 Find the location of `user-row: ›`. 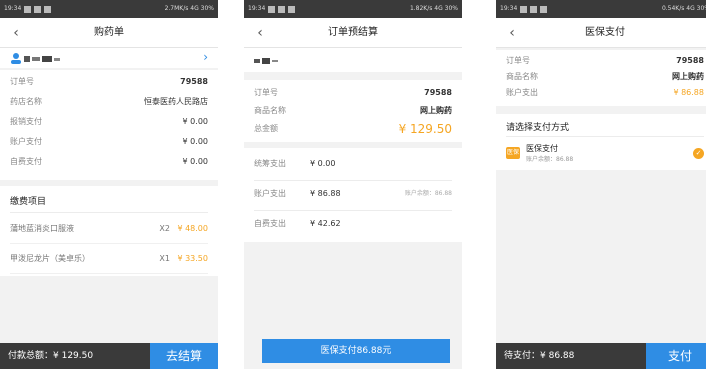

user-row: › is located at coordinates (109, 58).